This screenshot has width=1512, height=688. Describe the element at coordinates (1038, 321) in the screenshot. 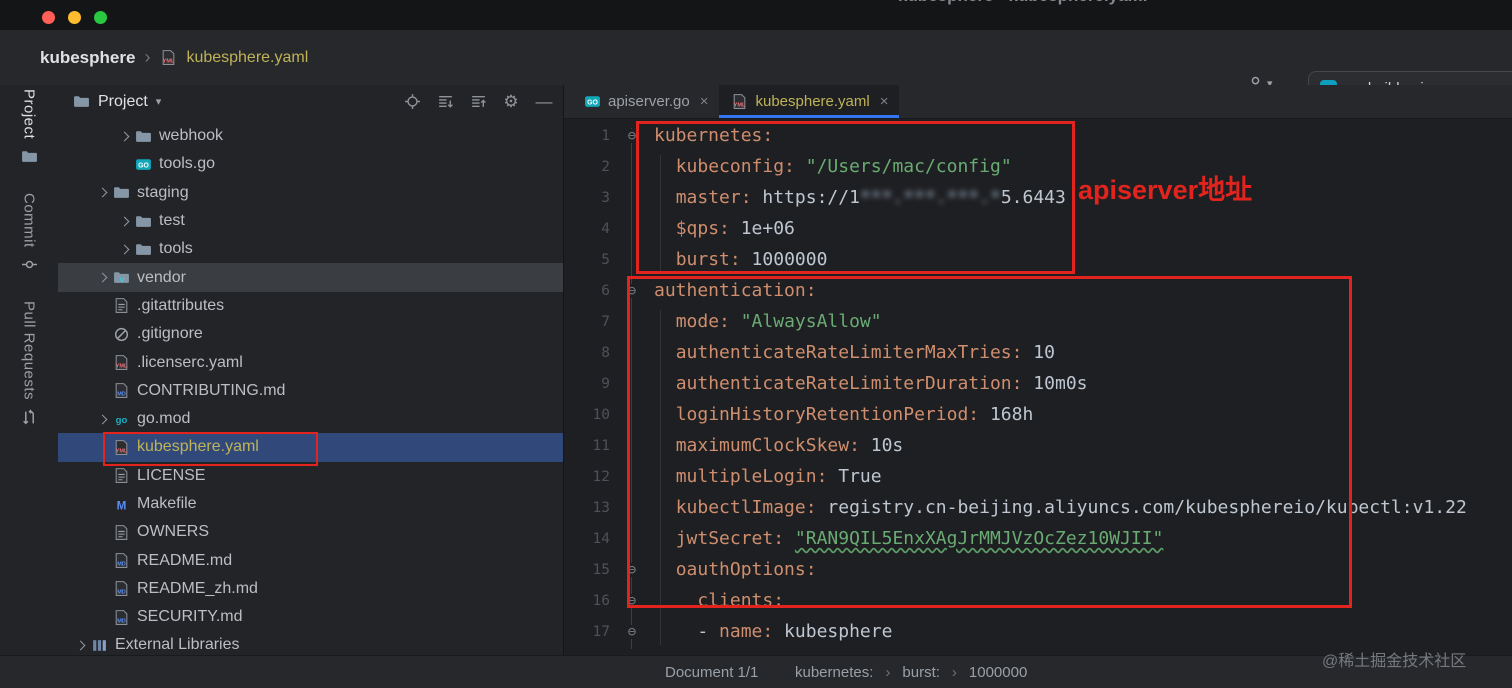

I see `editor-line-7: 7 mode: "AlwaysAllow"` at that location.